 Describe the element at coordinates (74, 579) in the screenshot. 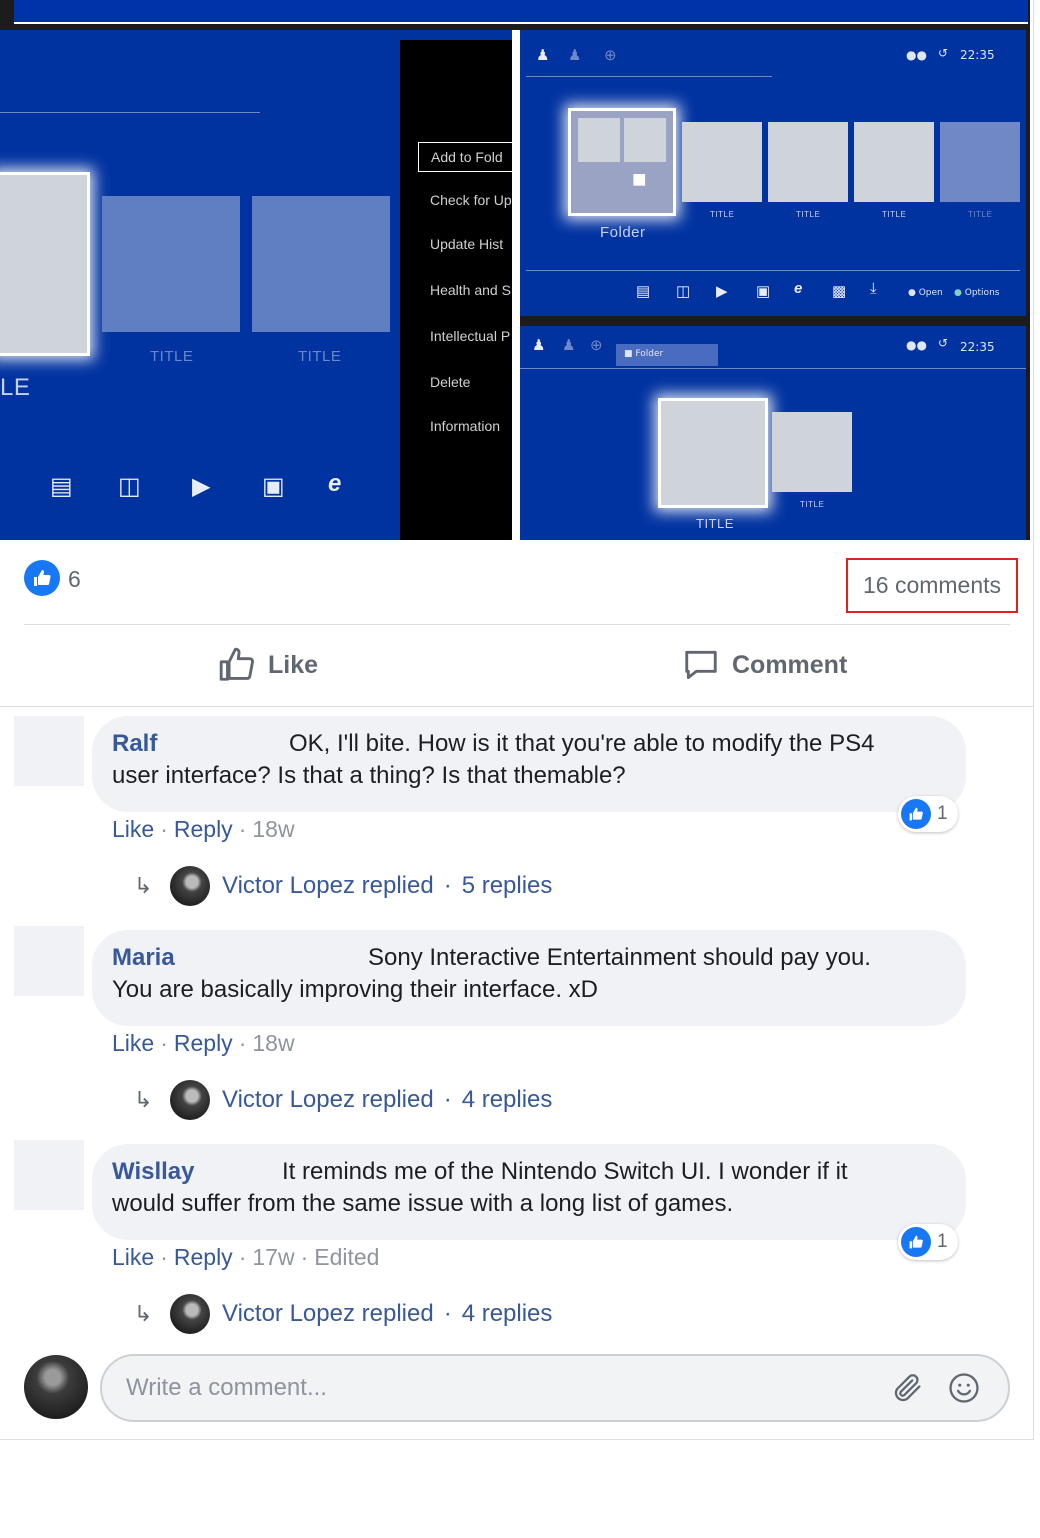

I see `like-count: 6` at that location.